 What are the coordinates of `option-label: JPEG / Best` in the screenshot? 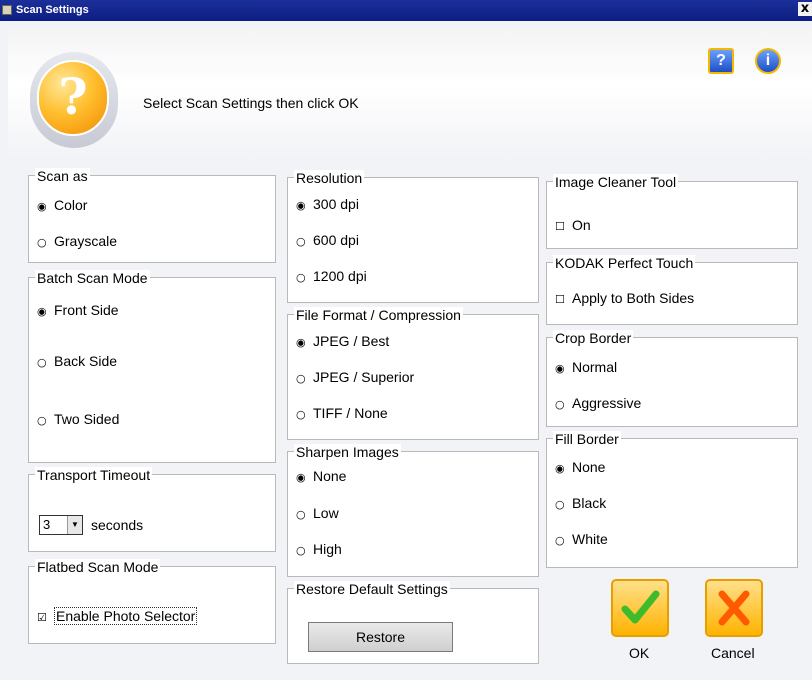 It's located at (351, 341).